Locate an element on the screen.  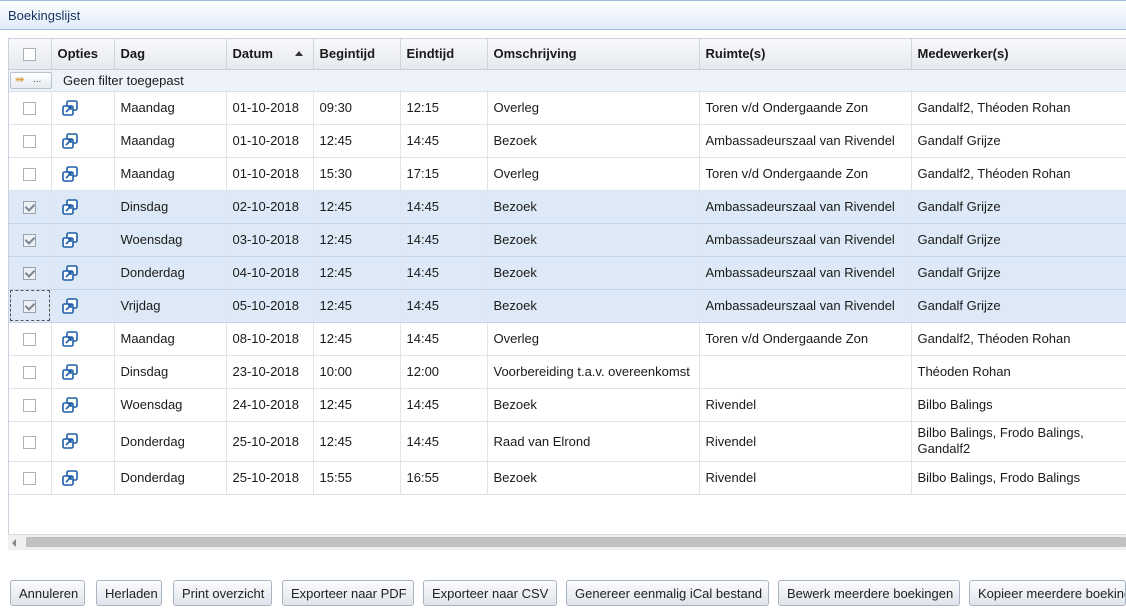
print-overzicht-button: Print overzicht is located at coordinates (222, 593).